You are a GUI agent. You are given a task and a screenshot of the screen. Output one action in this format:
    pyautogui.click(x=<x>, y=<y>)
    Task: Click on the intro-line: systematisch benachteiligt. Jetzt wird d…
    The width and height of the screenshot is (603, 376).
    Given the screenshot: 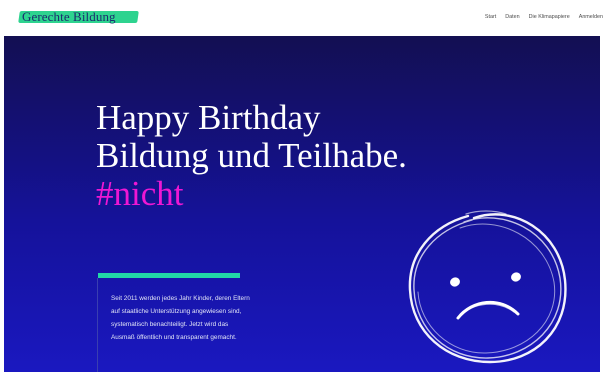 What is the action you would take?
    pyautogui.click(x=170, y=324)
    